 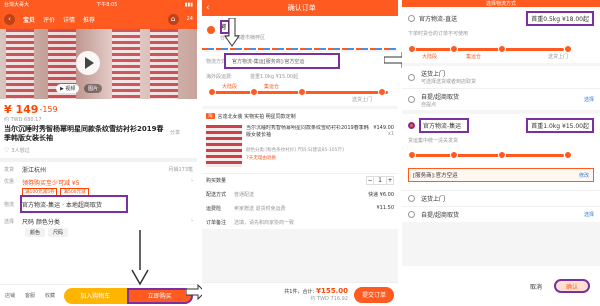 What do you see at coordinates (440, 215) in the screenshot?
I see `pickup2-label: 自提/超商取货` at bounding box center [440, 215].